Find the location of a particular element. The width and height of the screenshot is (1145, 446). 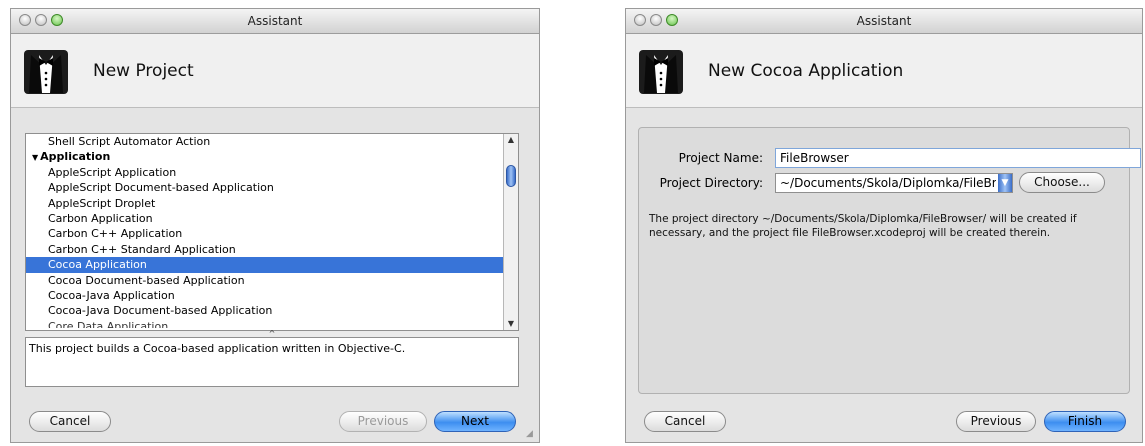

project-directory-value: ~/Documents/Skola/Diplomka/FileBr is located at coordinates (888, 183).